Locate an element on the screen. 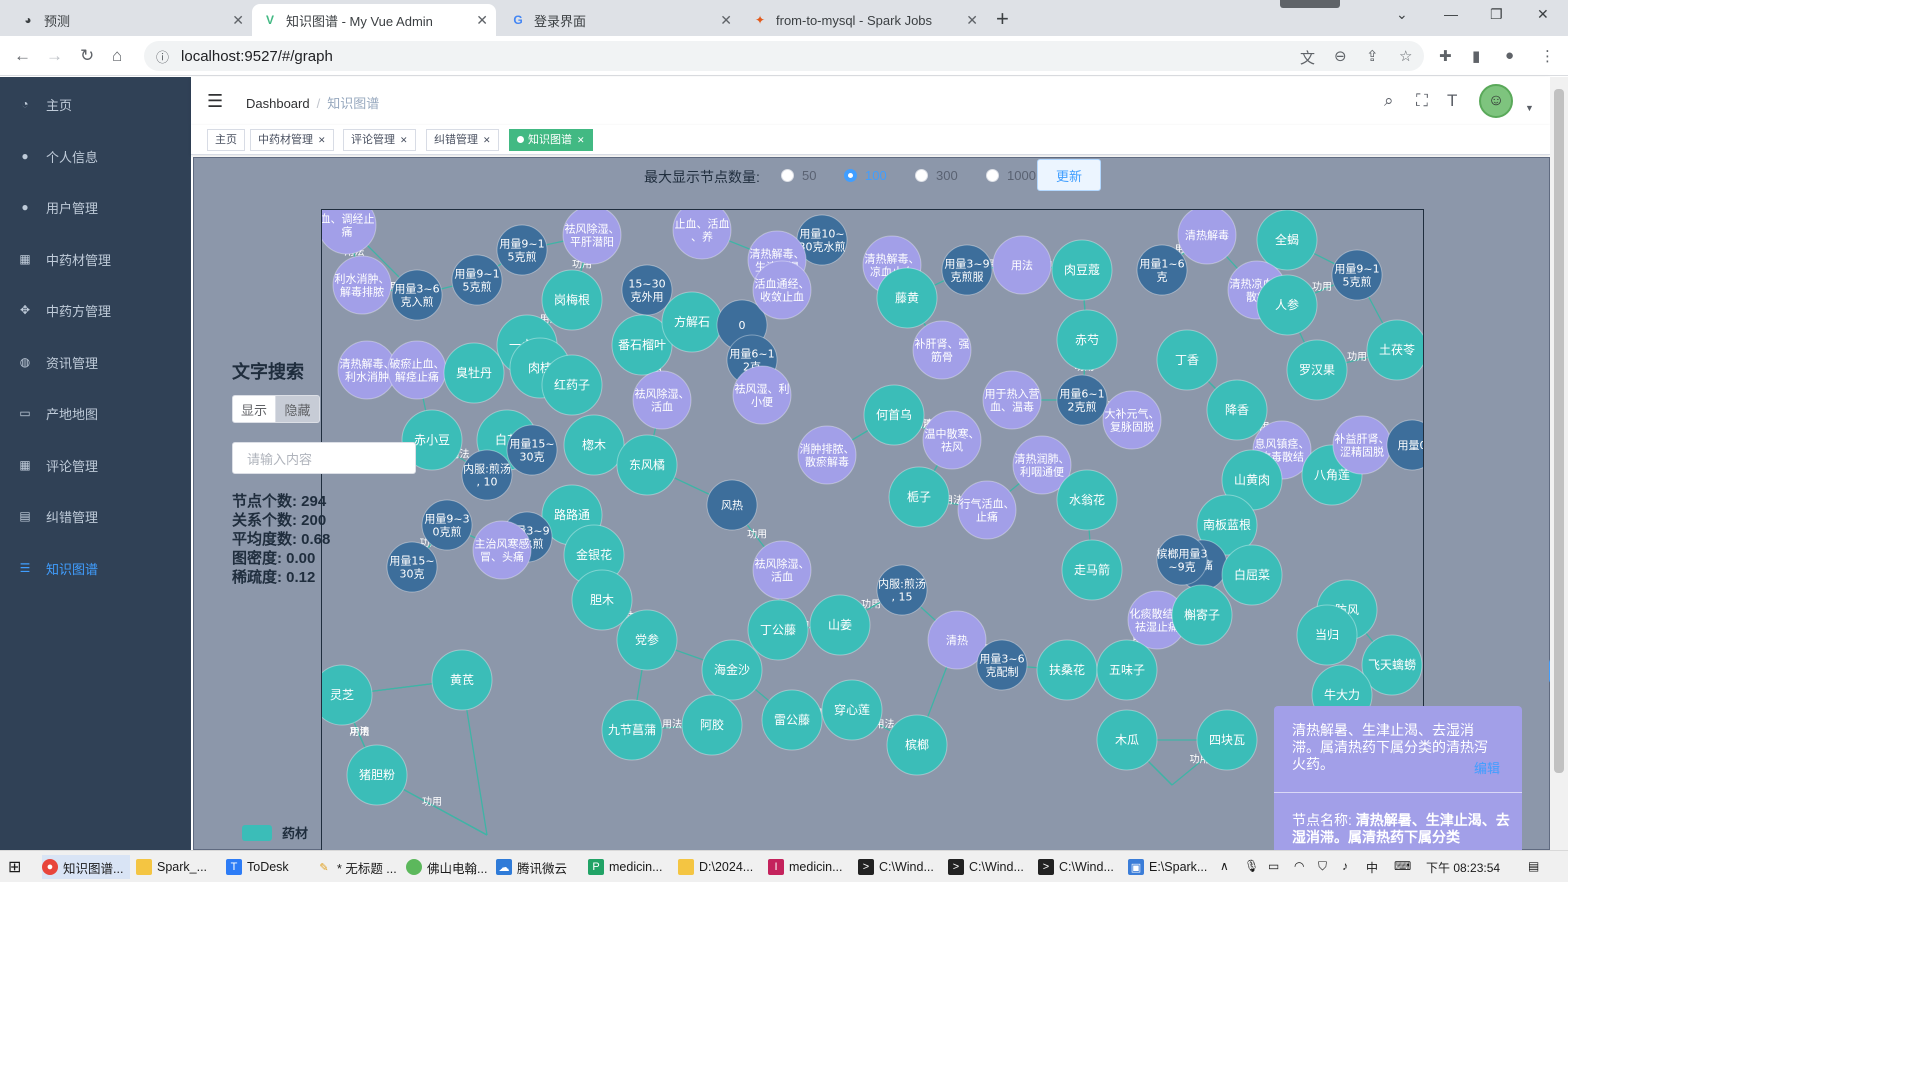  graph-node: 人参 is located at coordinates (1287, 305).